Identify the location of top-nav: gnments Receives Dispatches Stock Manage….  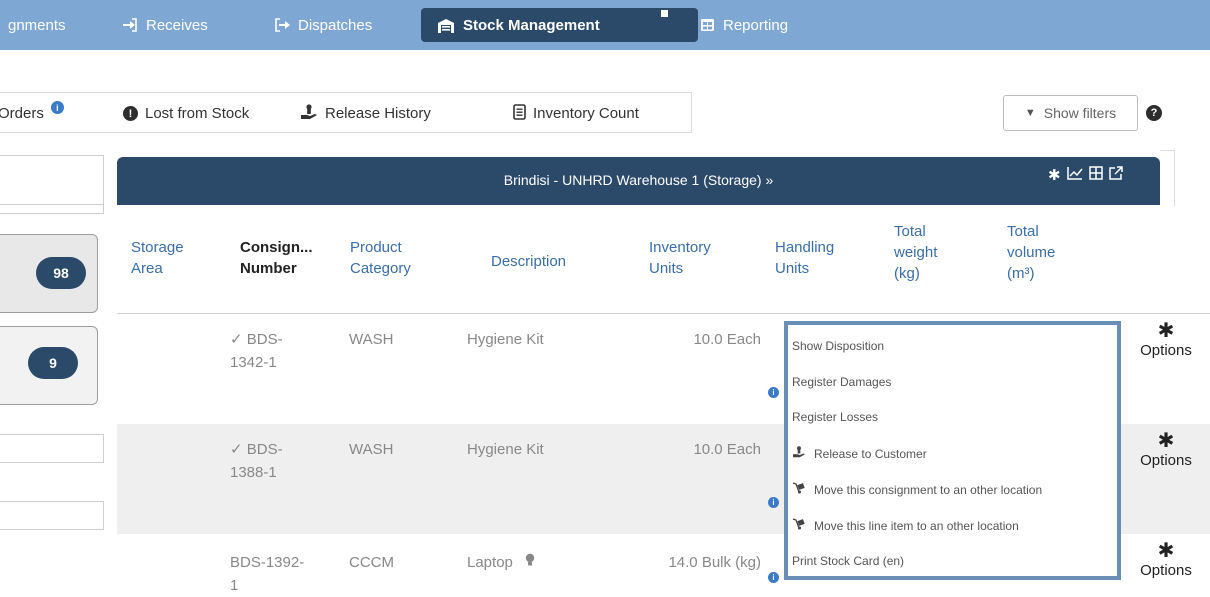
(605, 25).